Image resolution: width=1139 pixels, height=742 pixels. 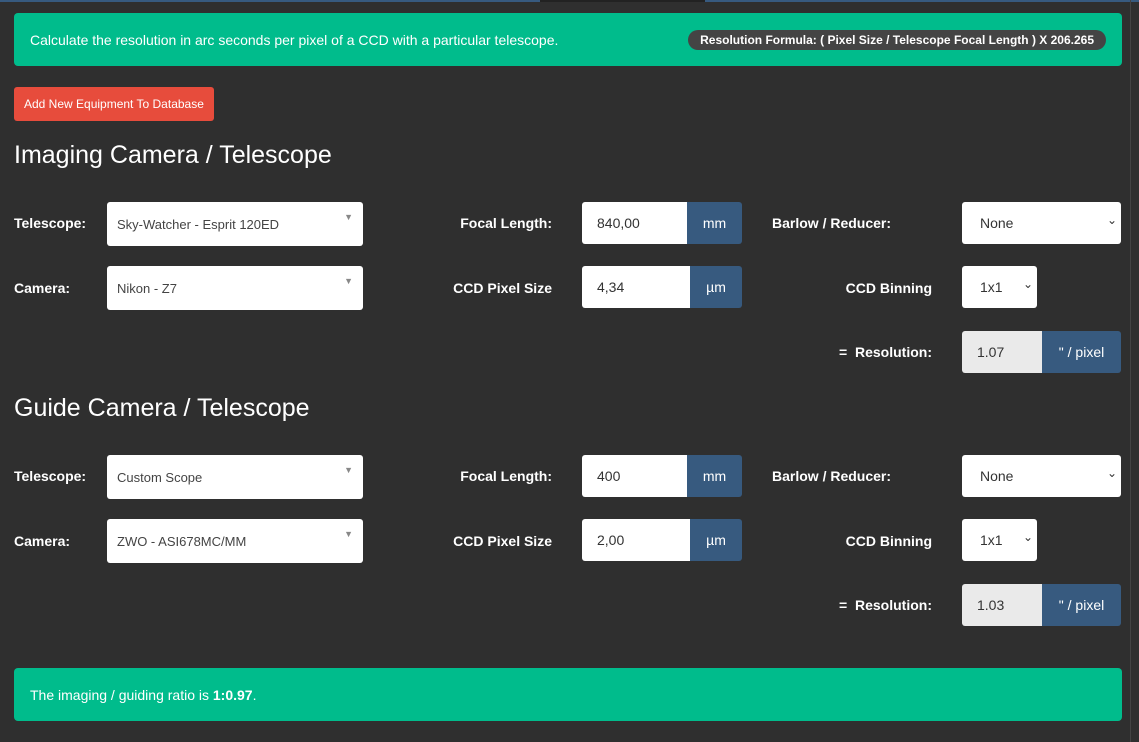 I want to click on imaging-focal-label: Focal Length:, so click(x=506, y=223).